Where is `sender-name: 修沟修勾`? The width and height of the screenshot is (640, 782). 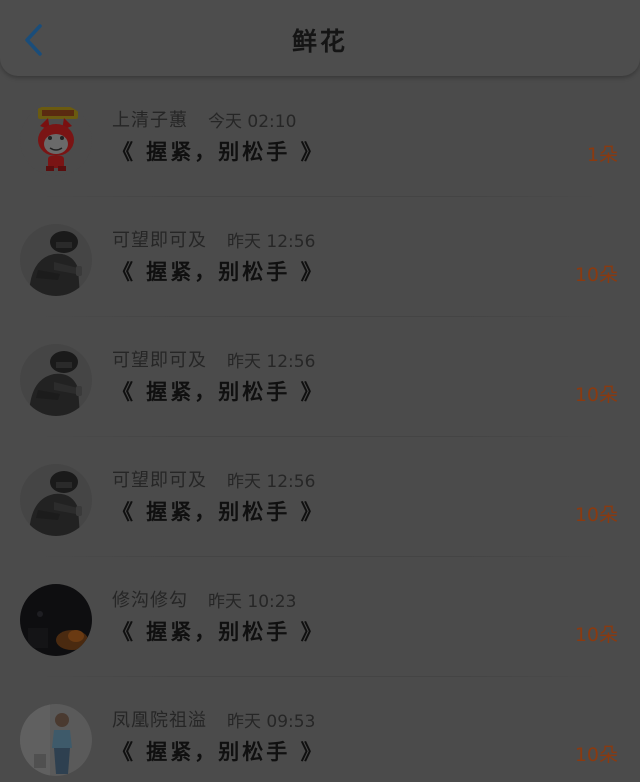
sender-name: 修沟修勾 is located at coordinates (150, 599).